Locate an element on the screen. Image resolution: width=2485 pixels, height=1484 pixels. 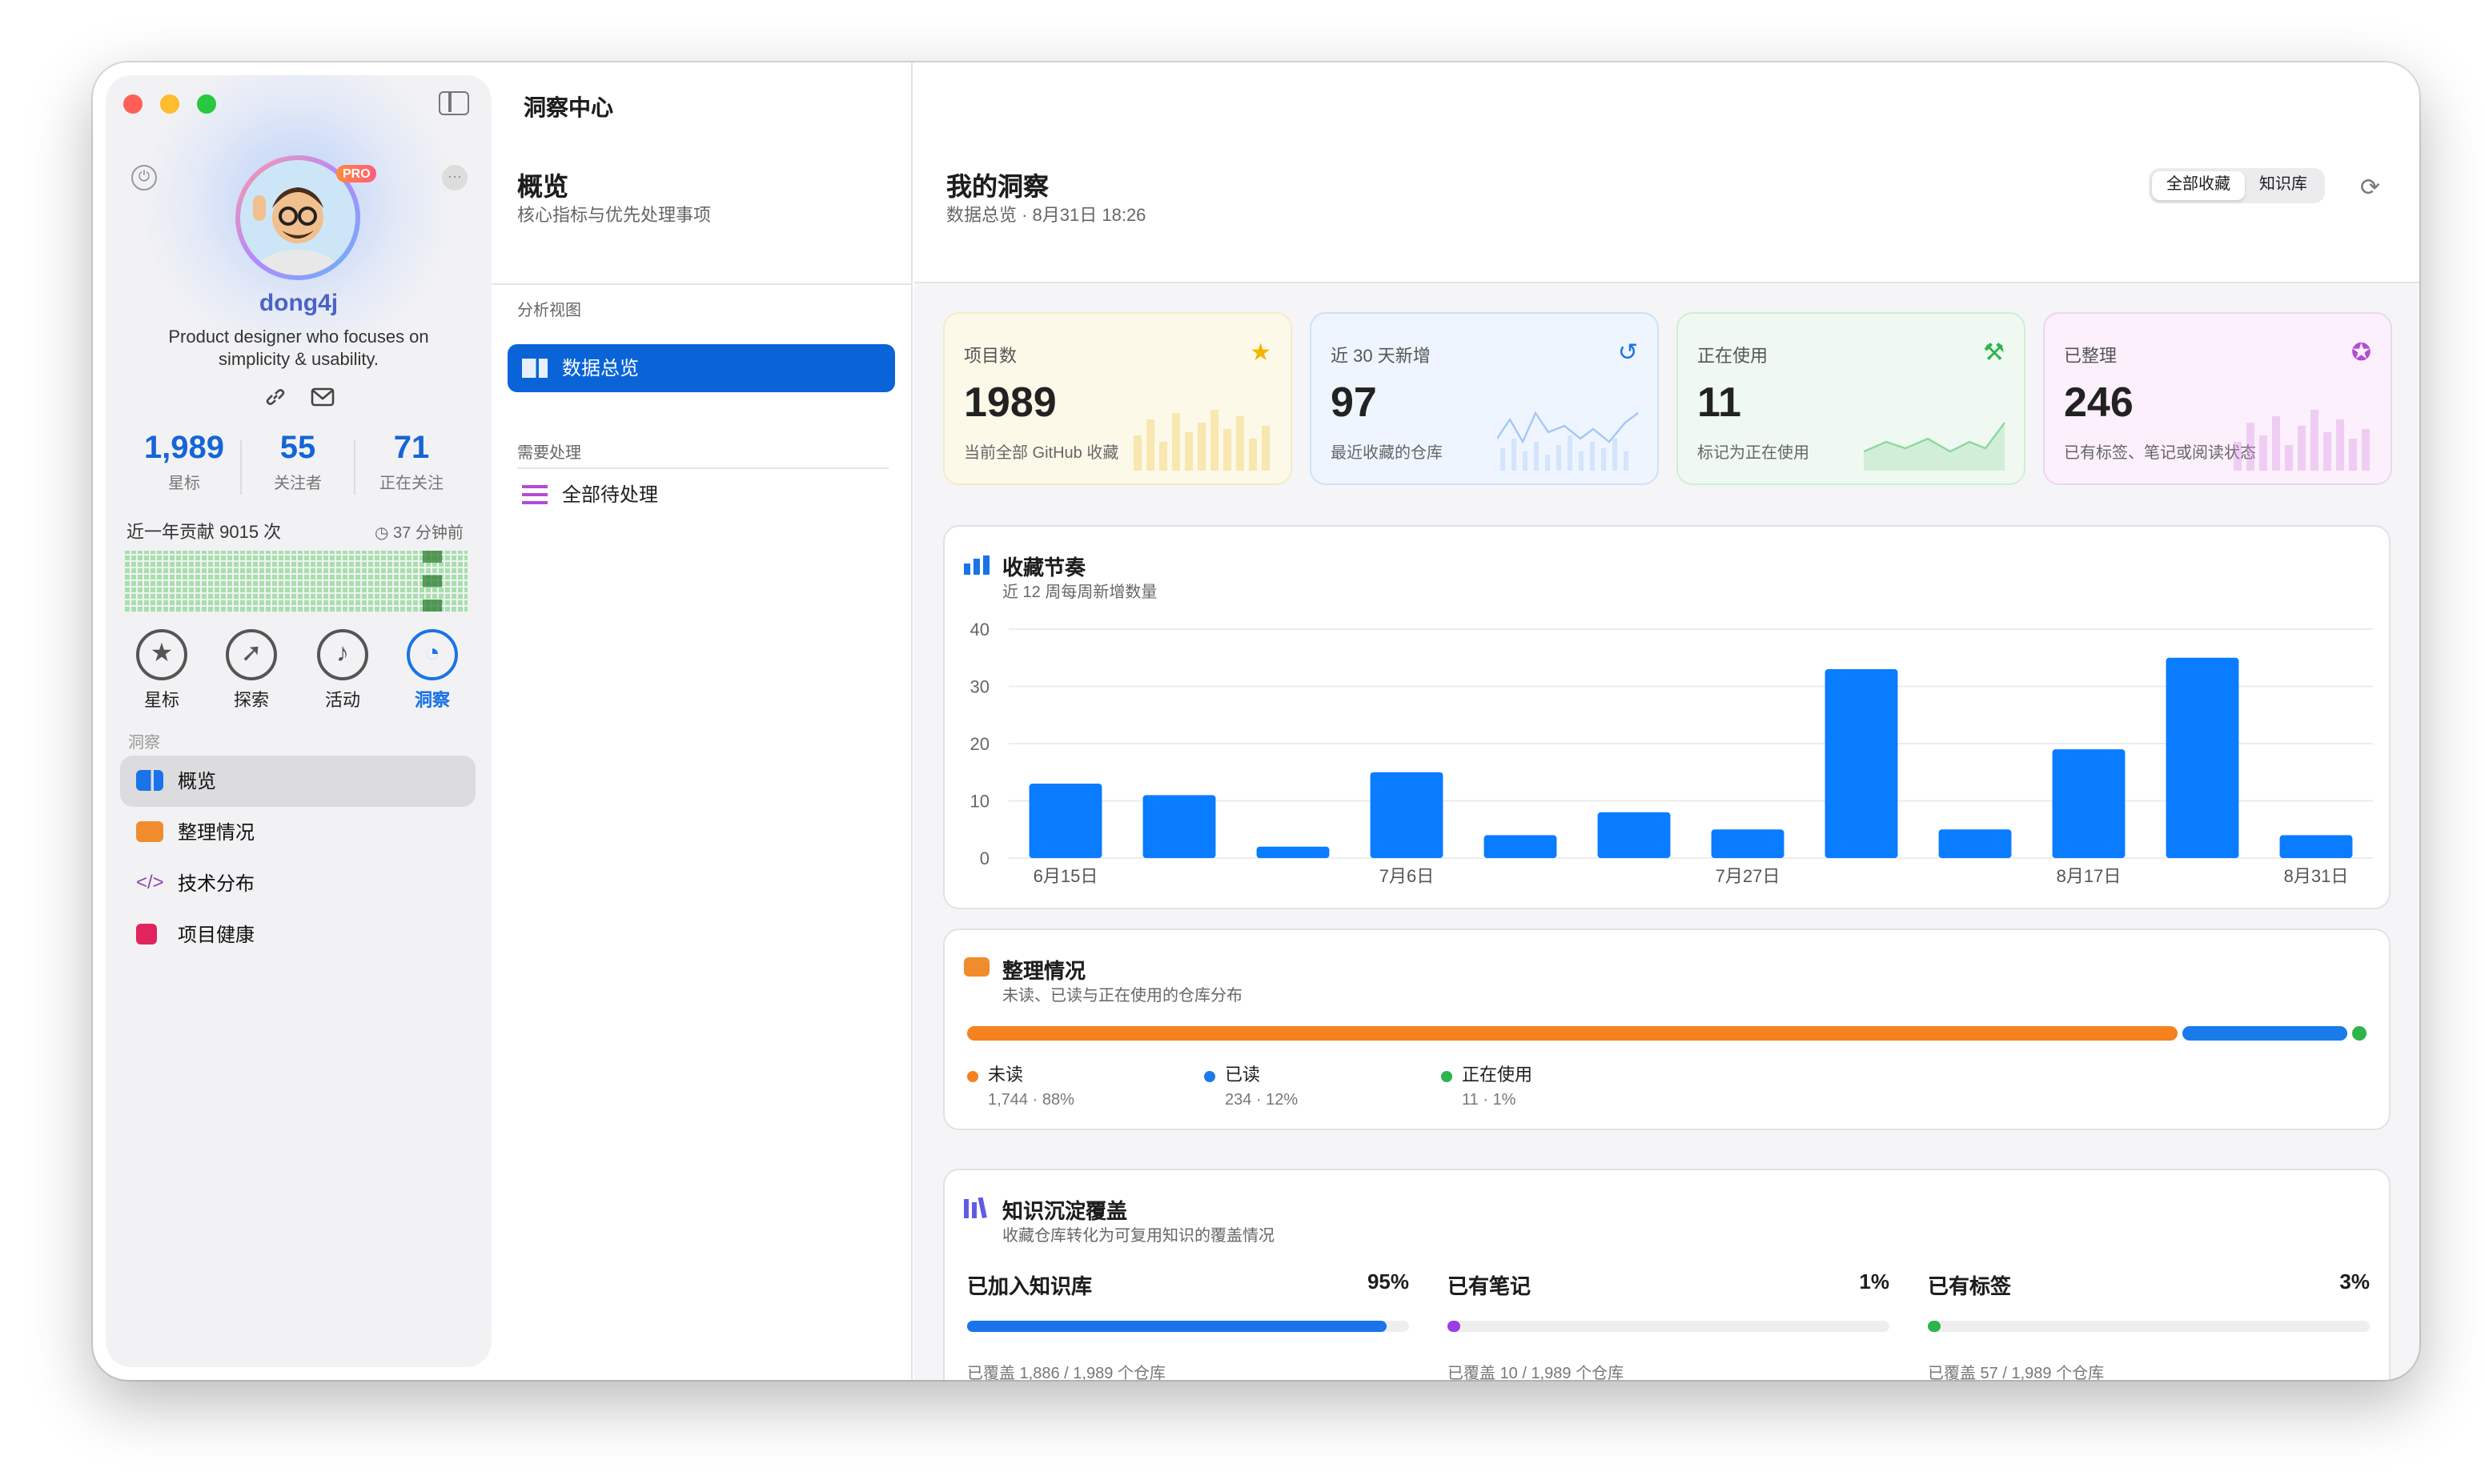
quick-action-stars: ★ 星标 is located at coordinates (162, 670).